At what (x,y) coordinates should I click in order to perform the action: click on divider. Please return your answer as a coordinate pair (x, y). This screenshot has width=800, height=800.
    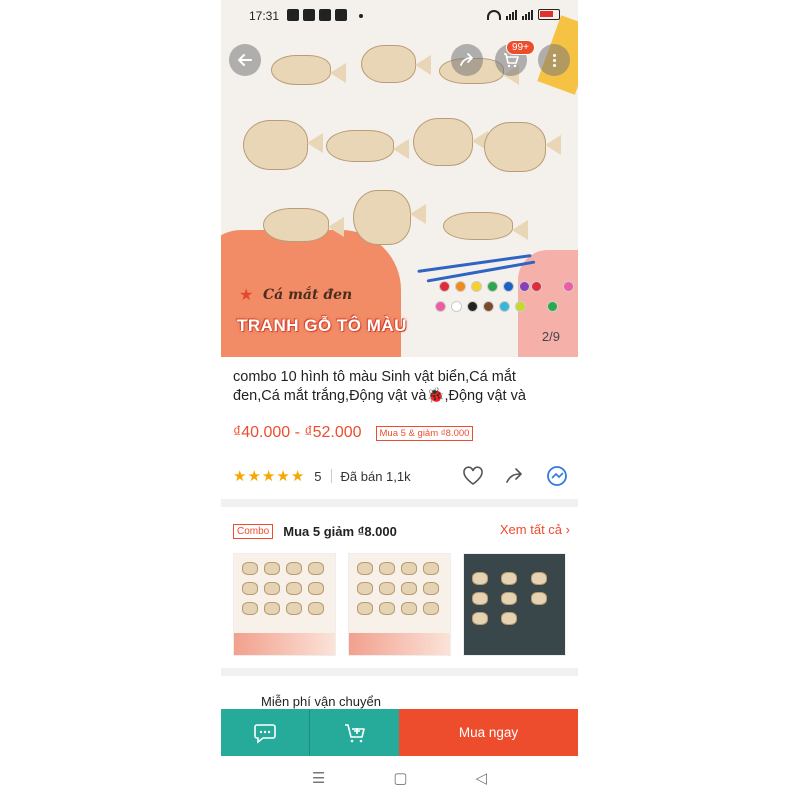
    Looking at the image, I should click on (331, 476).